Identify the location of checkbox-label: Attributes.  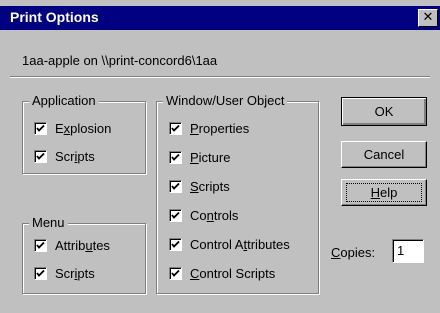
(82, 245).